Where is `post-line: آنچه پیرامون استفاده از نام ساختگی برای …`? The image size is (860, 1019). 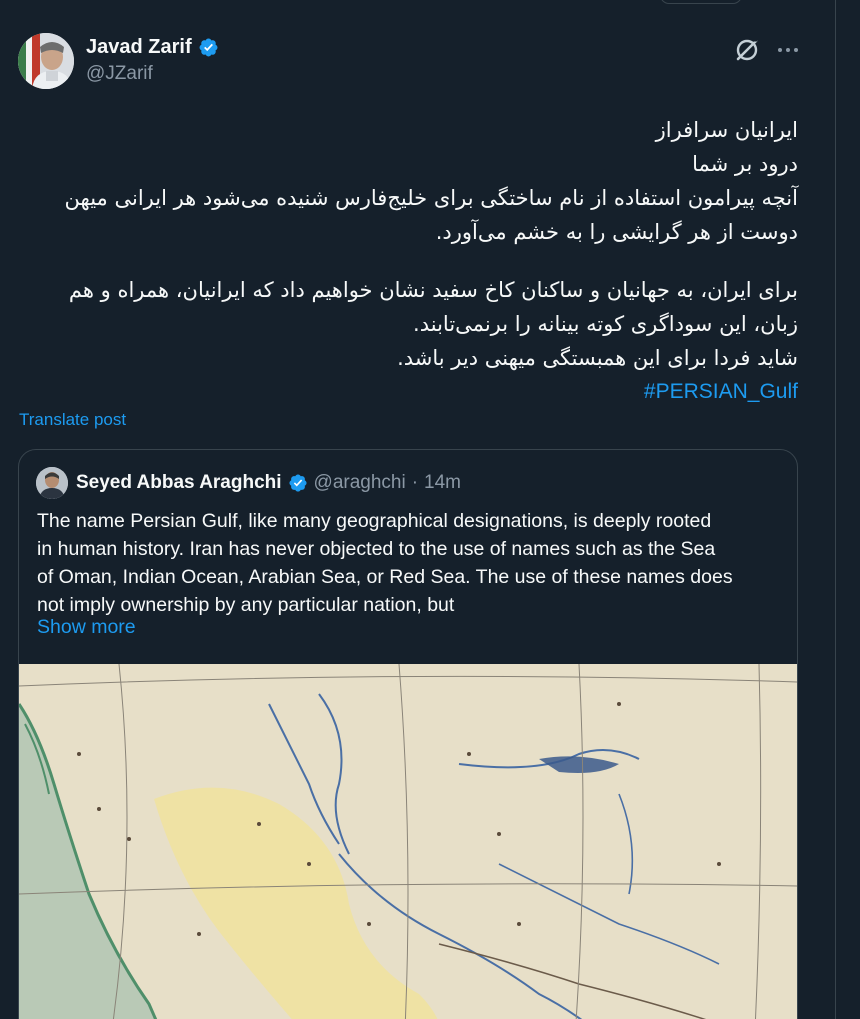
post-line: آنچه پیرامون استفاده از نام ساختگی برای … is located at coordinates (431, 198).